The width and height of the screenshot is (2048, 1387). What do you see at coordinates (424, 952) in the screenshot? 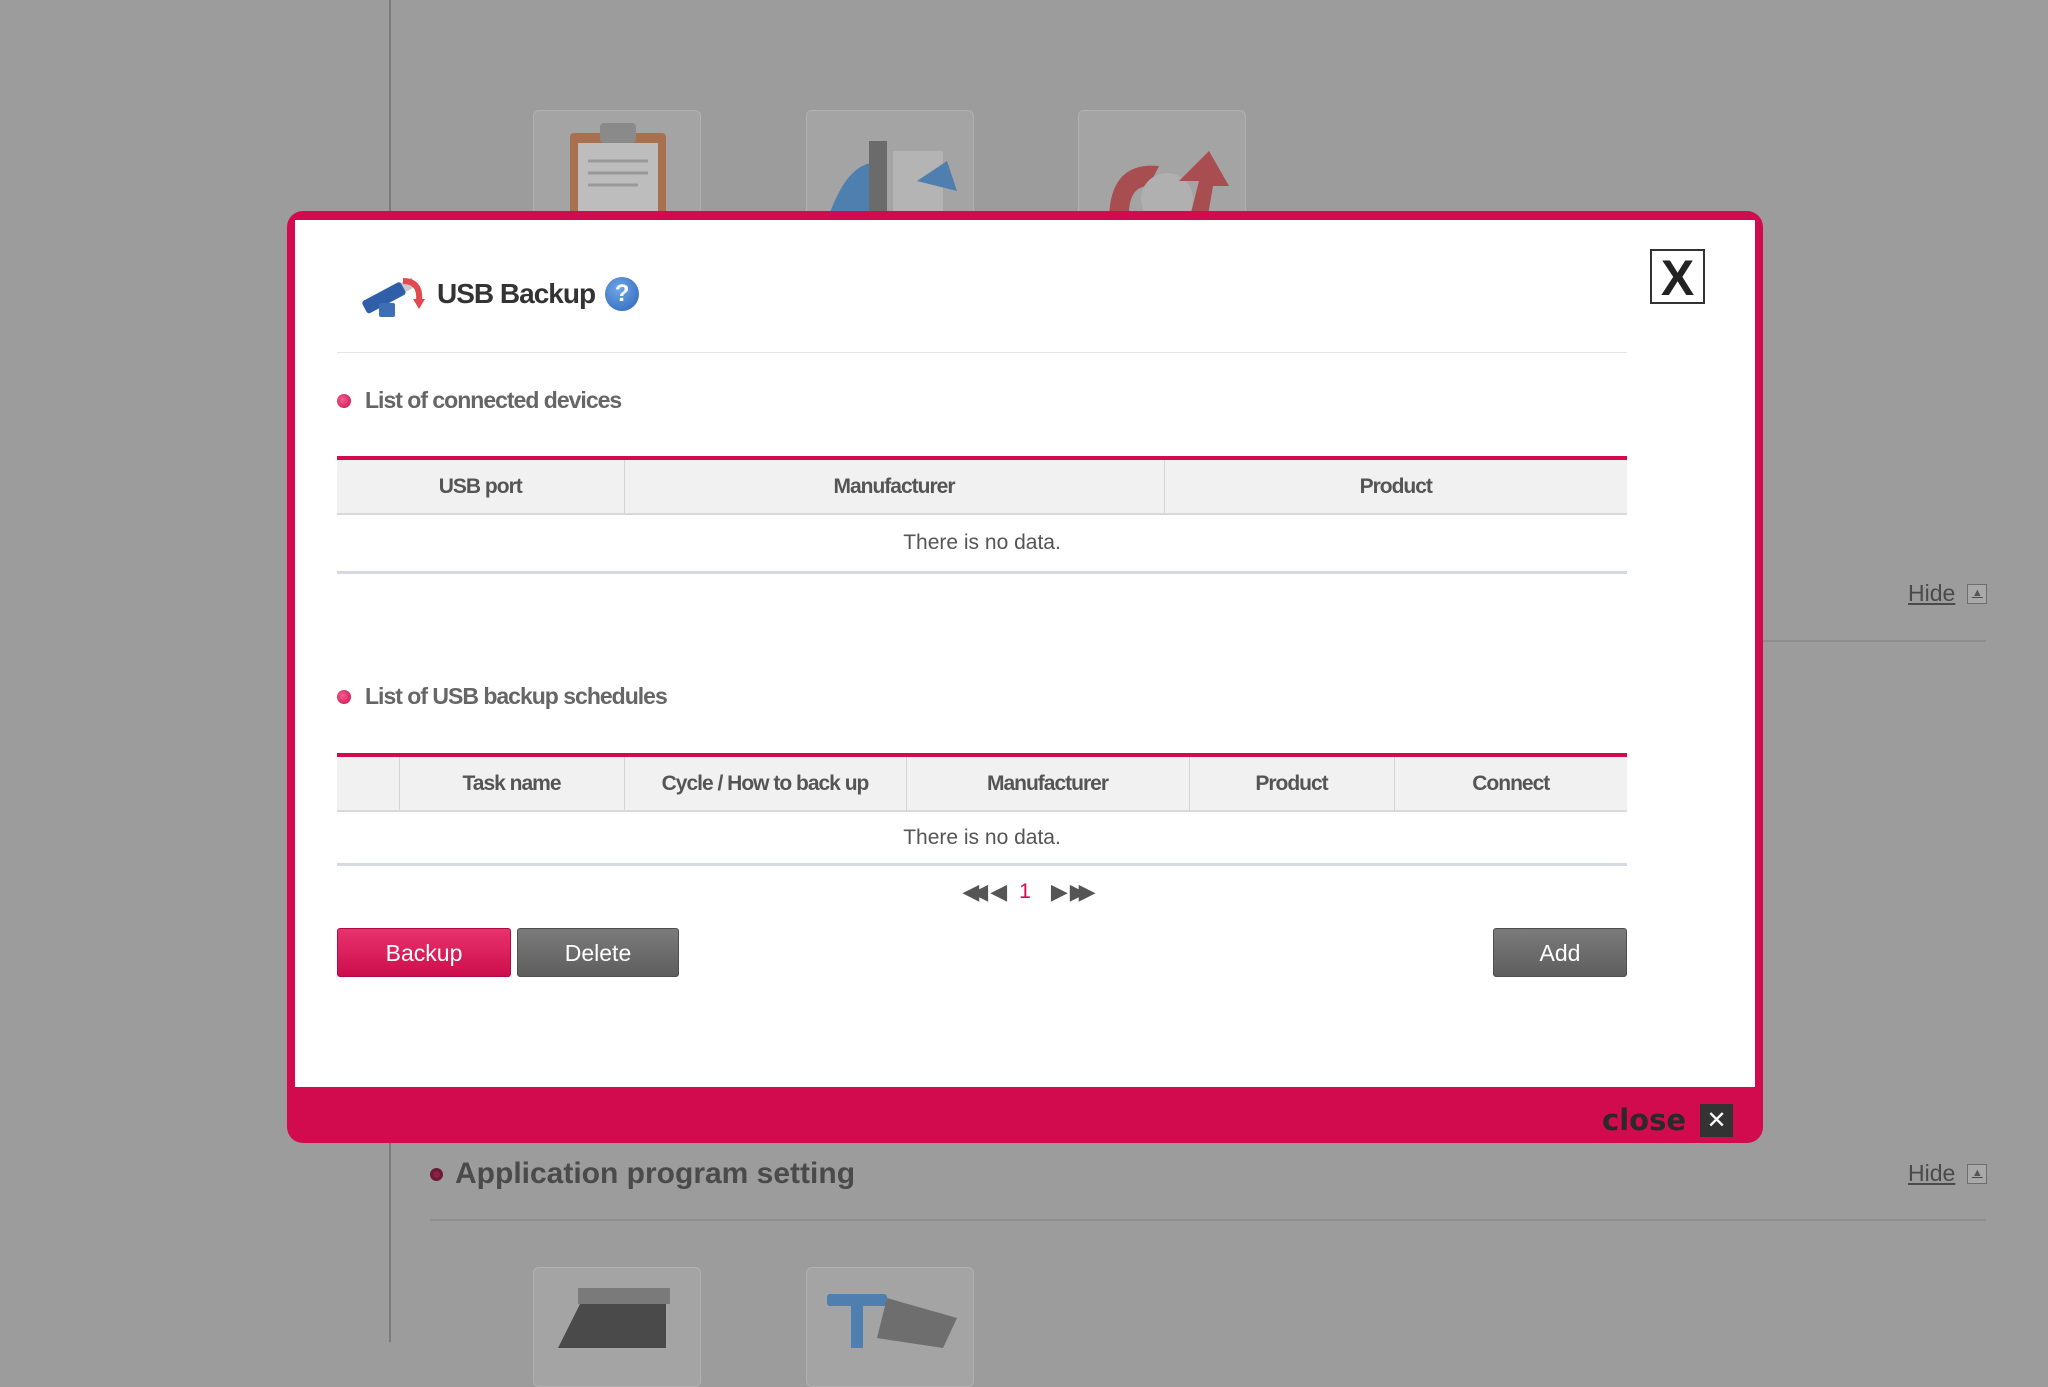
I see `backup-button: Backup` at bounding box center [424, 952].